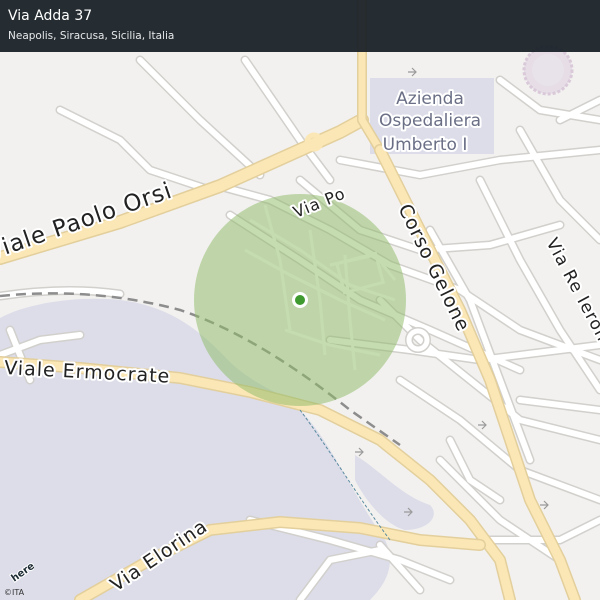  I want to click on poi-label-line: Azienda, so click(430, 99).